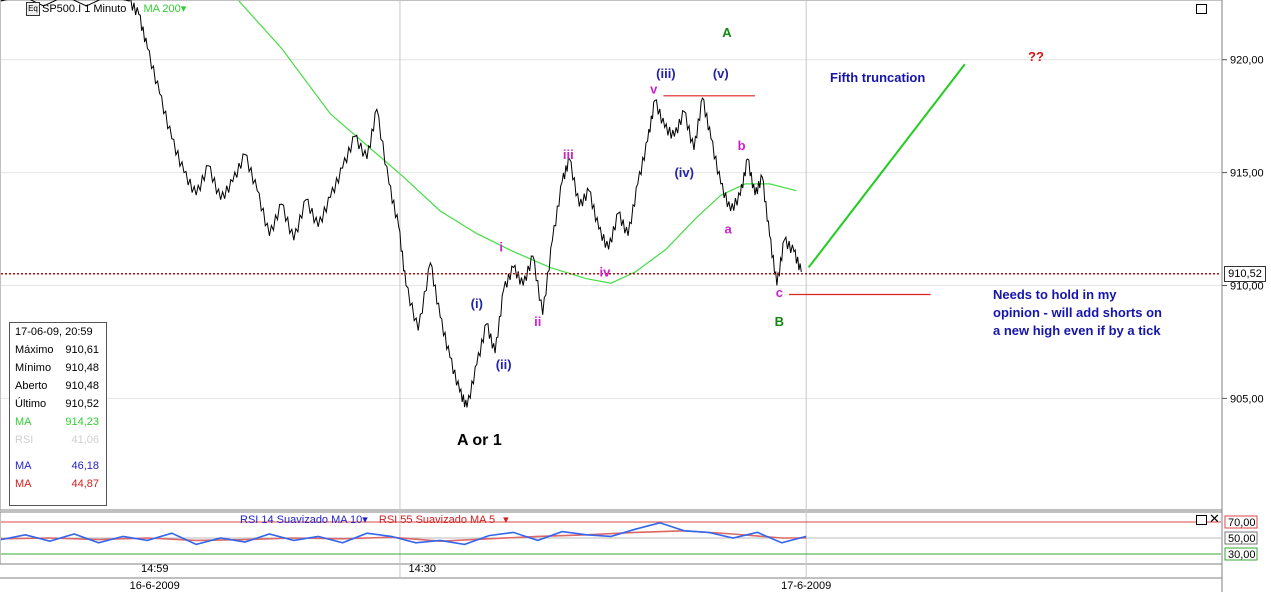 The height and width of the screenshot is (592, 1271). I want to click on info-row-value: 41,06, so click(85, 440).